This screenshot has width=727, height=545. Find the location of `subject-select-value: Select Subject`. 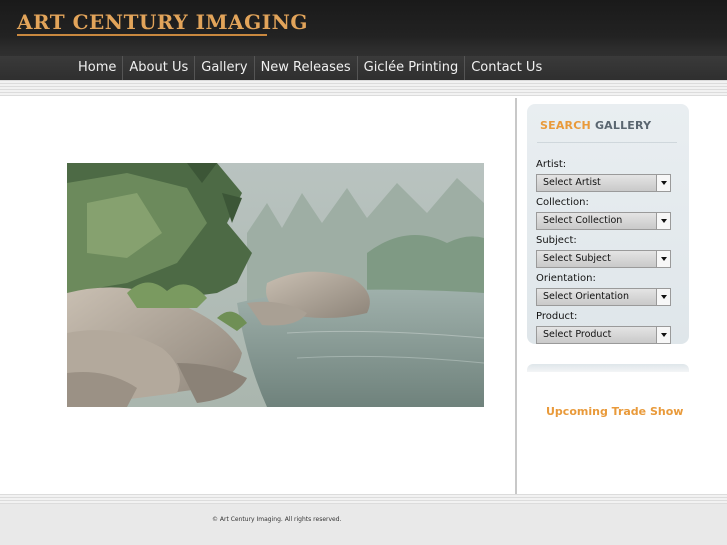

subject-select-value: Select Subject is located at coordinates (577, 258).